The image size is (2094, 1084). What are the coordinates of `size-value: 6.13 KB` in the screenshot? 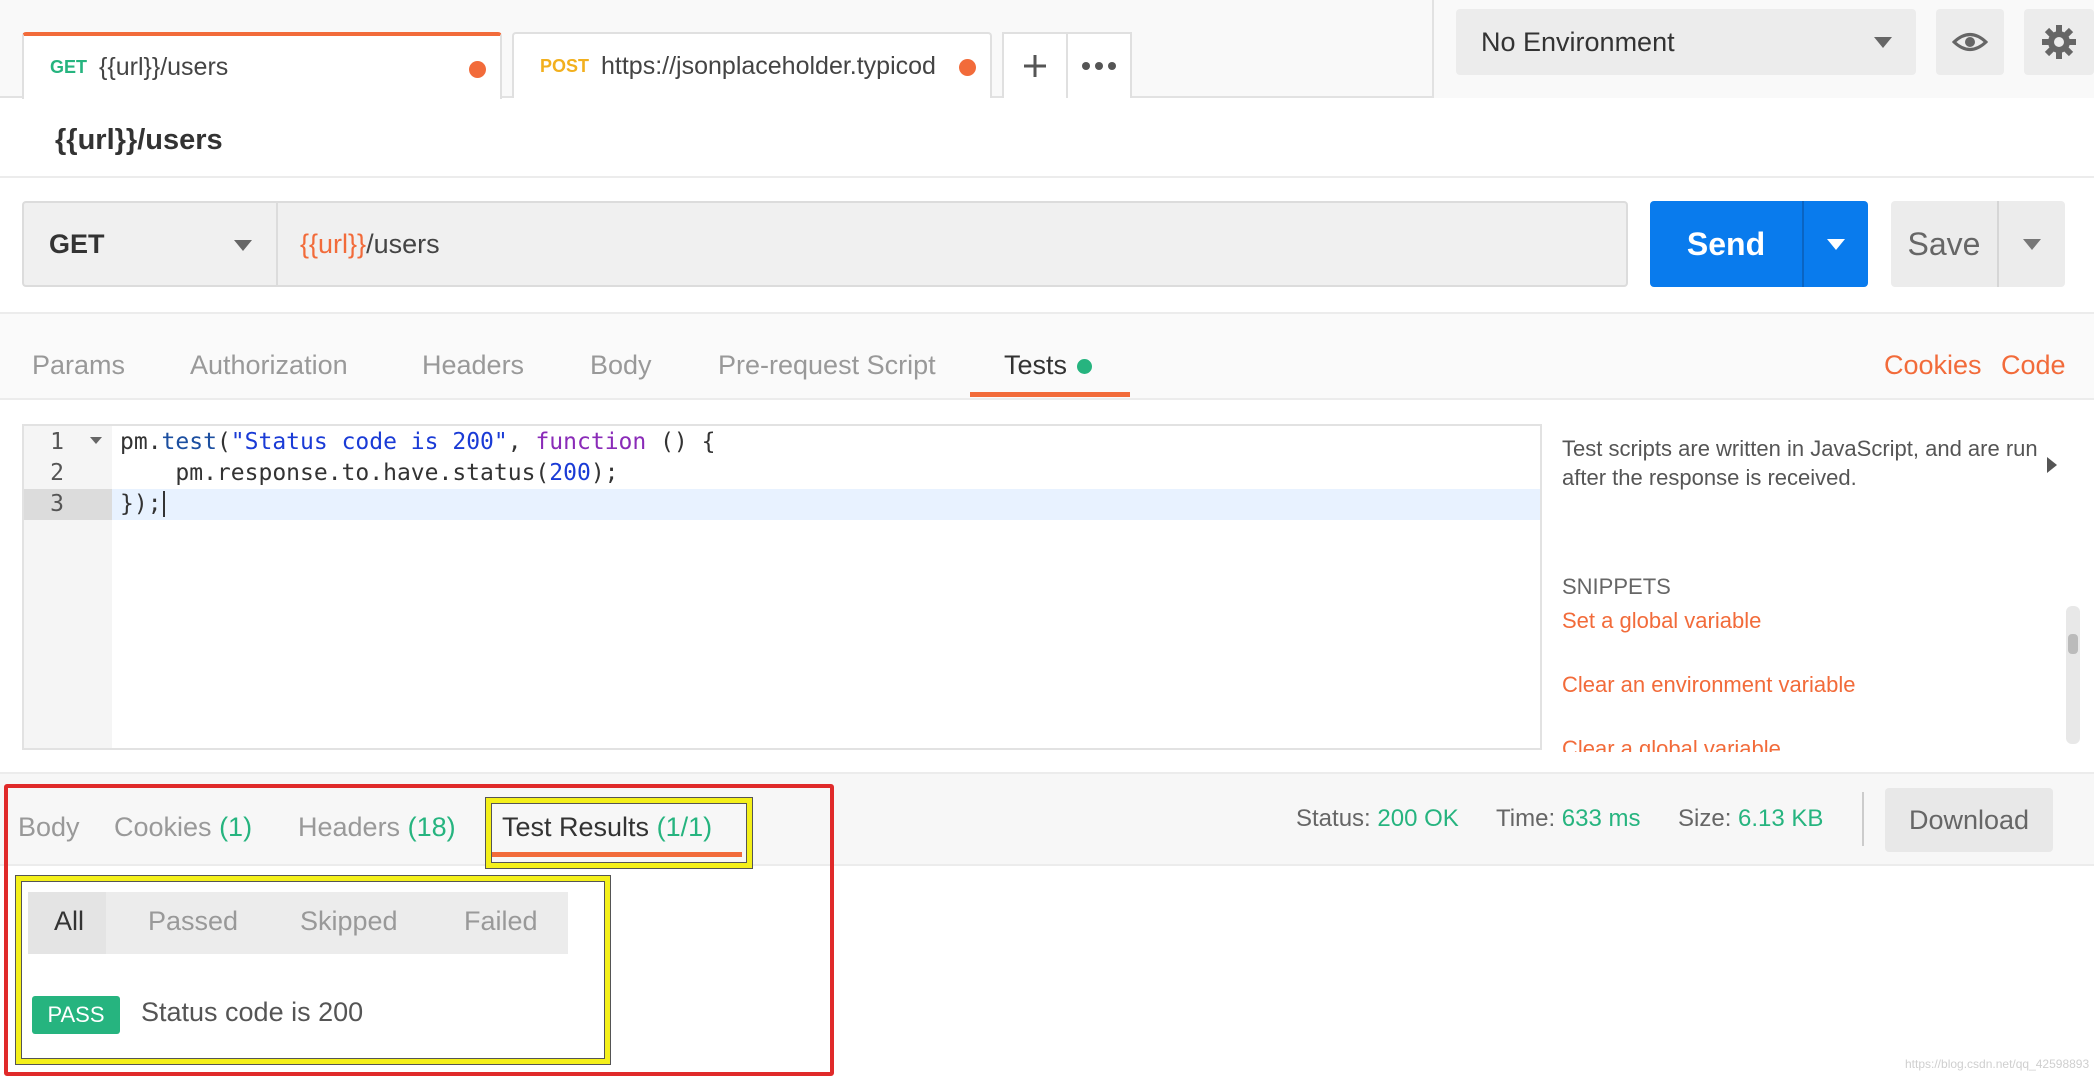 It's located at (1781, 818).